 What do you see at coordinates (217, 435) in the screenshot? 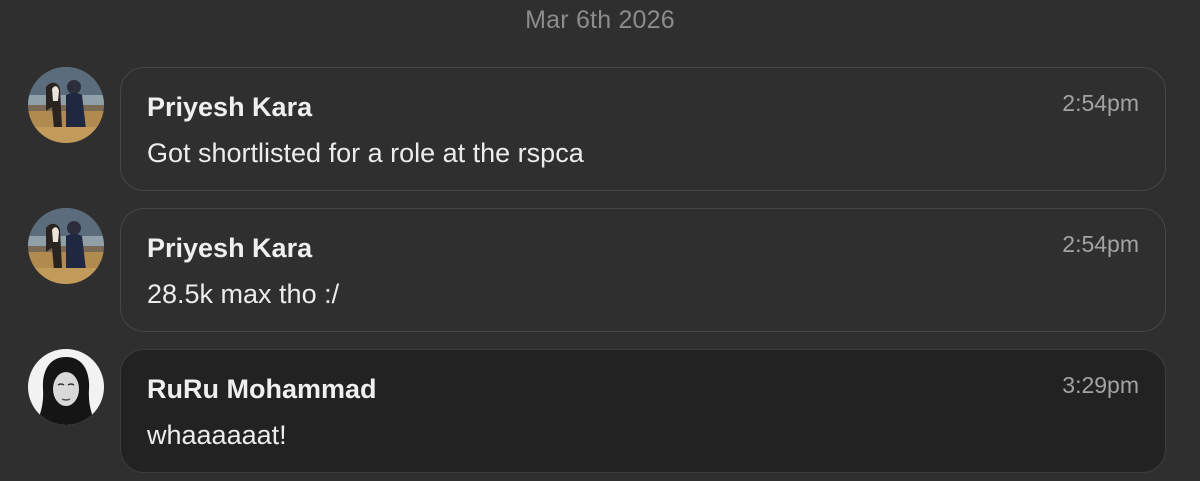
I see `message-text: whaaaaaat!` at bounding box center [217, 435].